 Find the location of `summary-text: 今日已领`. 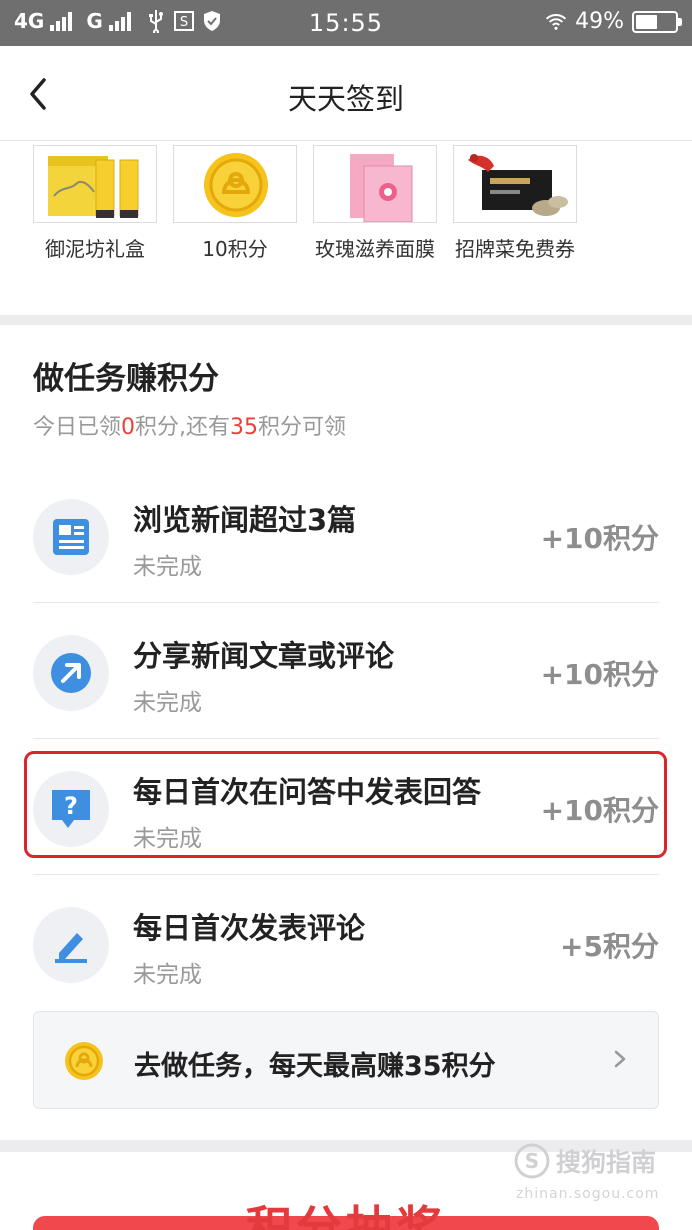

summary-text: 今日已领 is located at coordinates (77, 427).